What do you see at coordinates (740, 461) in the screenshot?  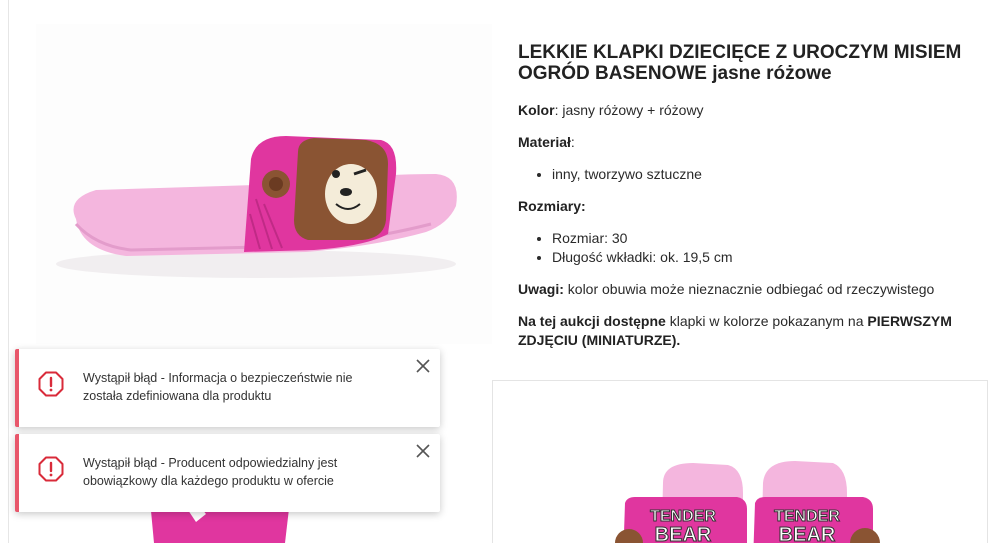 I see `product-second-image: TENDER BEAR TENDER BEAR` at bounding box center [740, 461].